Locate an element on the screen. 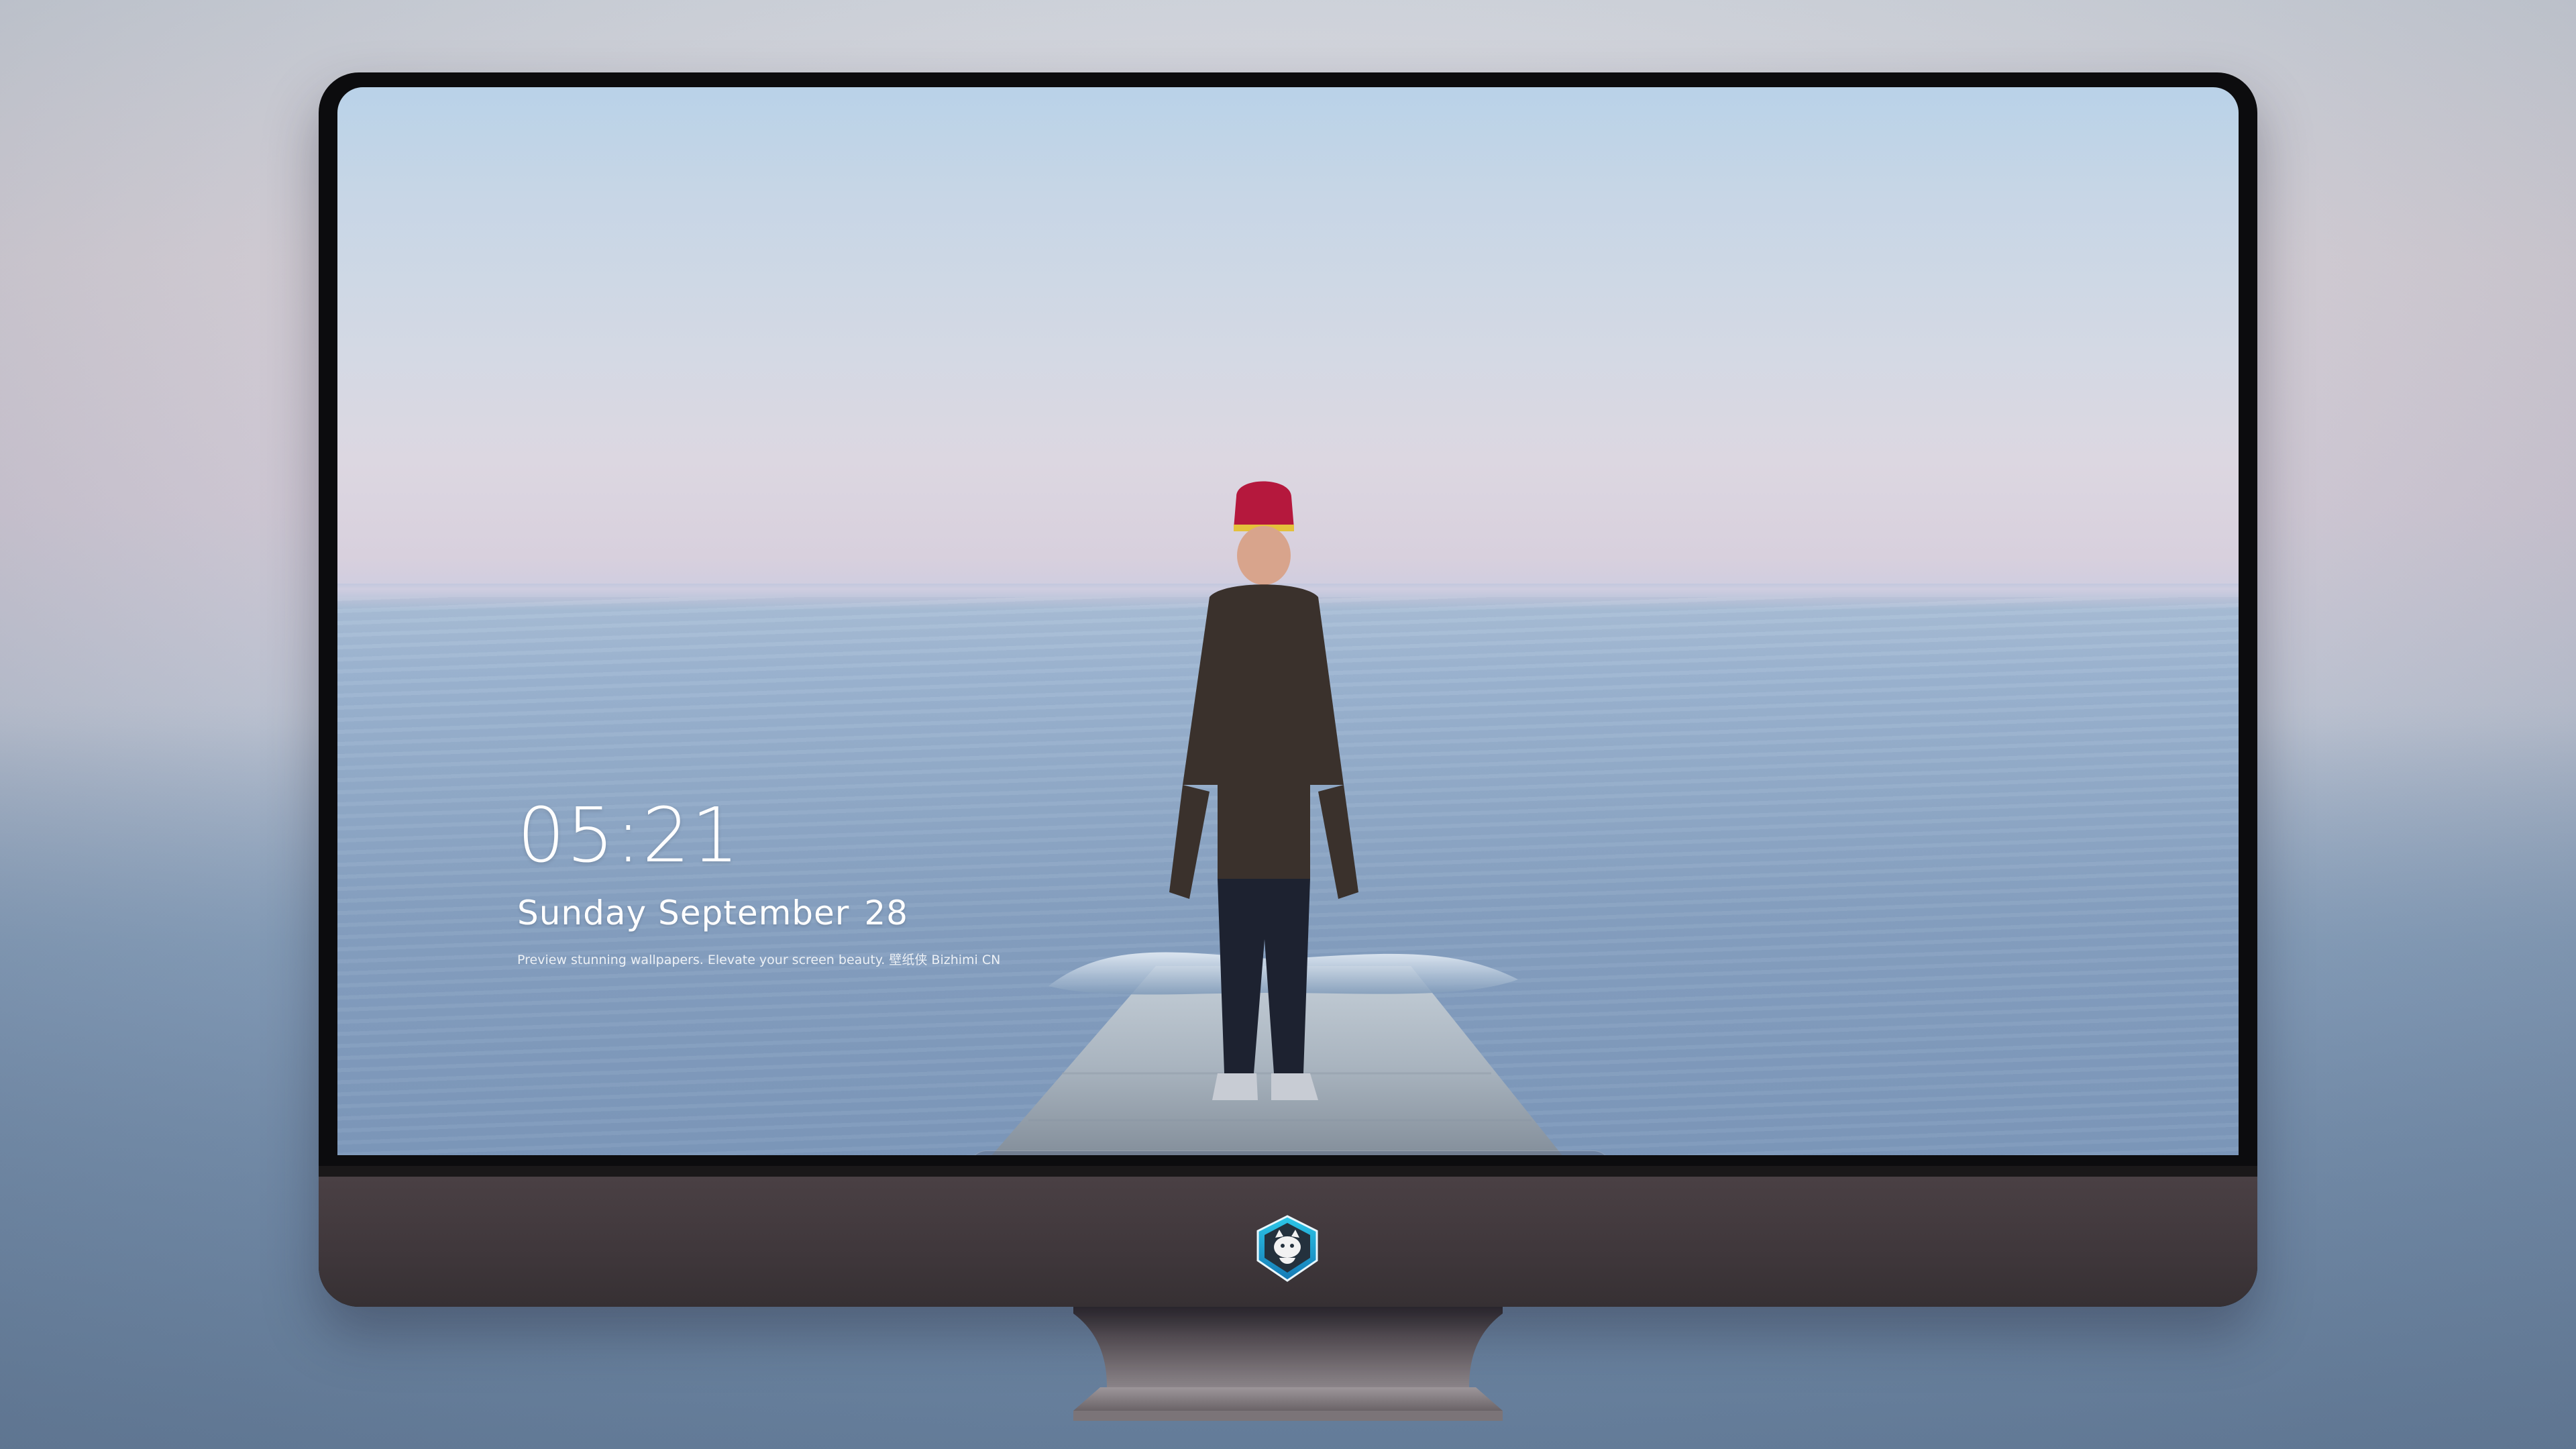 This screenshot has height=1449, width=2576. monitor-chin is located at coordinates (1288, 1236).